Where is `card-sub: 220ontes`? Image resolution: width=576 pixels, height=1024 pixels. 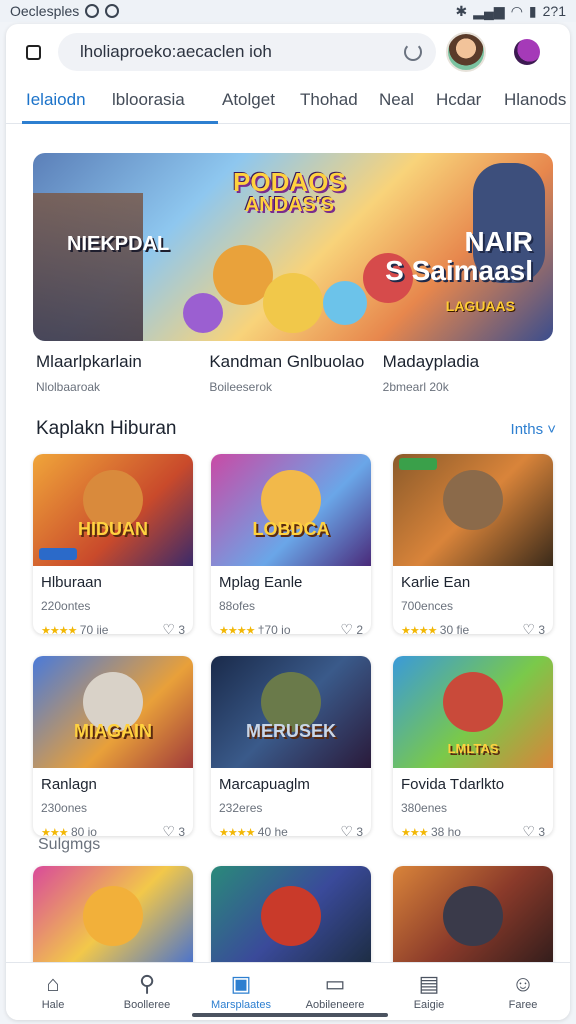 card-sub: 220ontes is located at coordinates (66, 606).